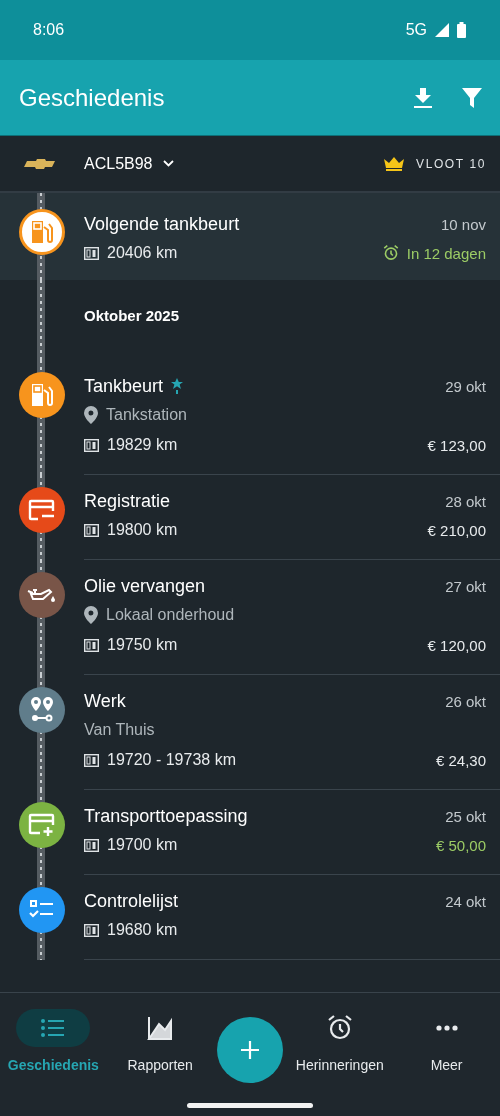  I want to click on nav-tab: Rapporten, so click(160, 1041).